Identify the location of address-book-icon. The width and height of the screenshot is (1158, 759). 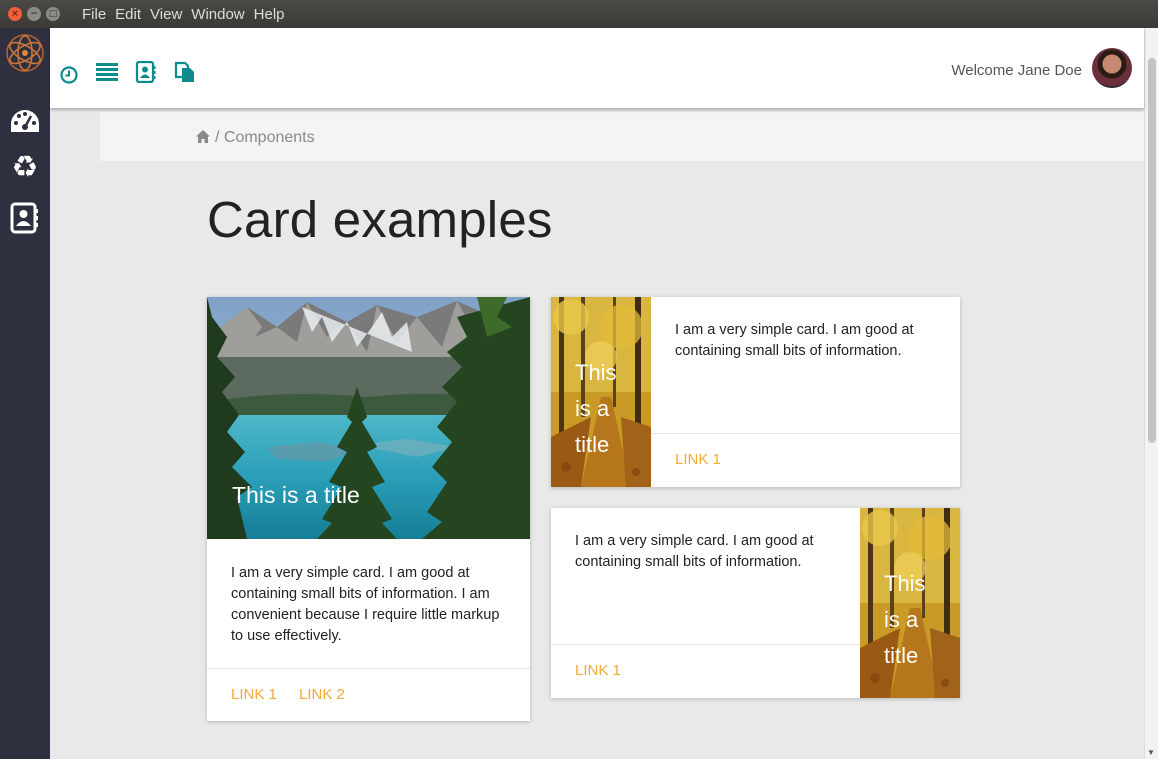
(146, 72).